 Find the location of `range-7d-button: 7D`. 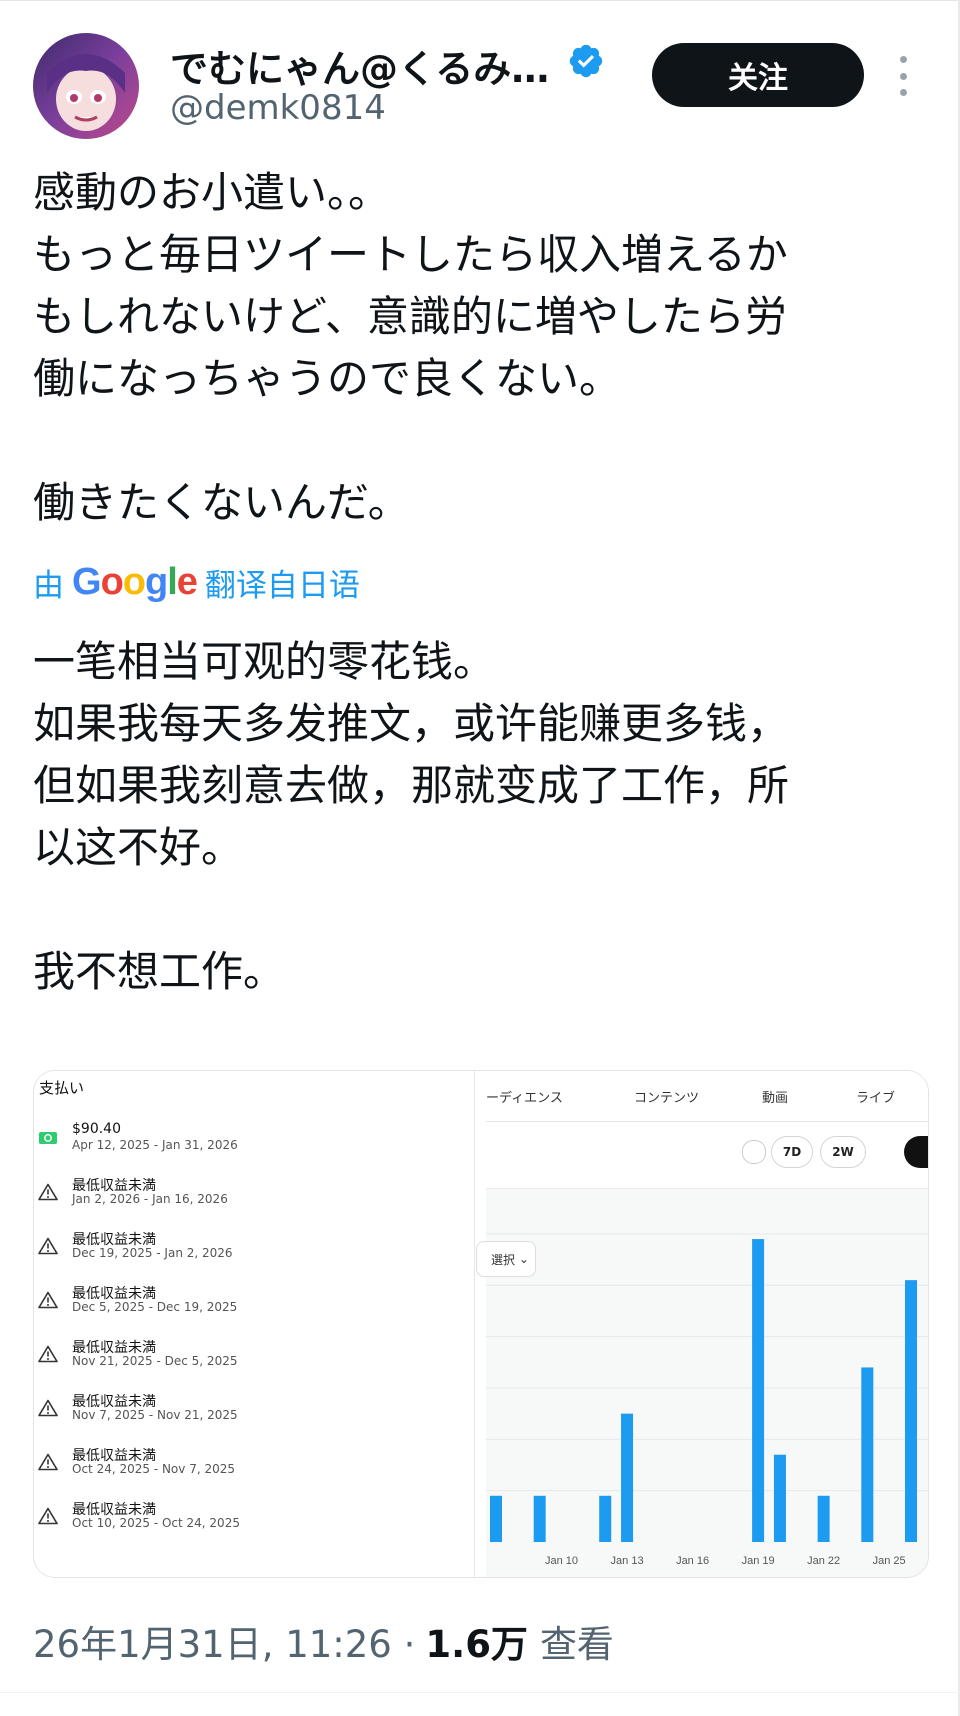

range-7d-button: 7D is located at coordinates (792, 1152).